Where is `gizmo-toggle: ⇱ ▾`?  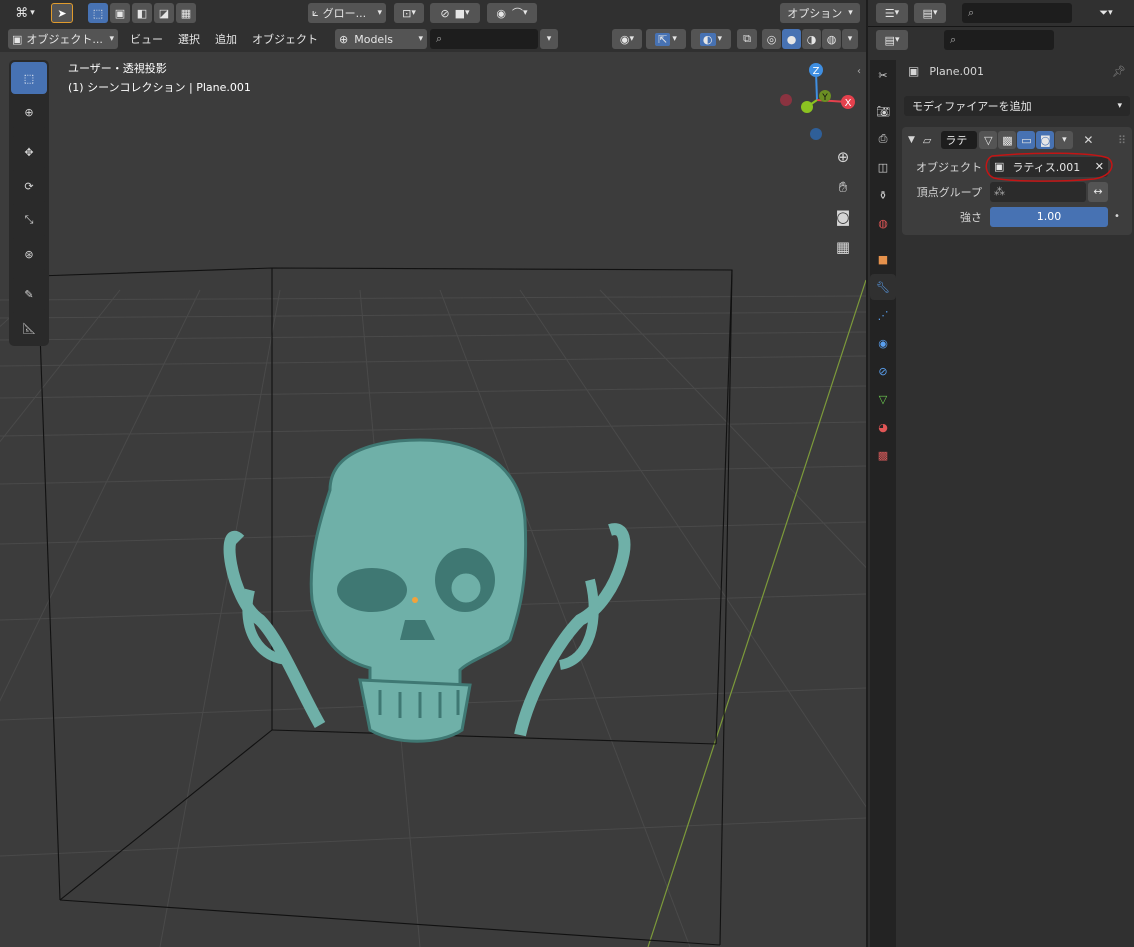 gizmo-toggle: ⇱ ▾ is located at coordinates (666, 39).